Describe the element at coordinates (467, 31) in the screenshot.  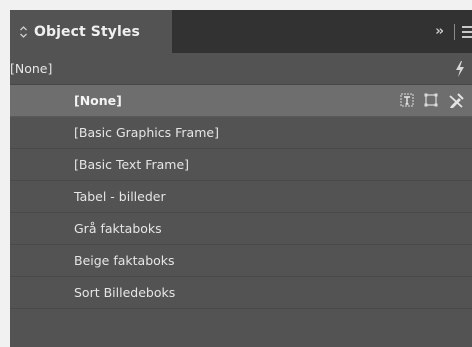
I see `panel-menu-icon` at that location.